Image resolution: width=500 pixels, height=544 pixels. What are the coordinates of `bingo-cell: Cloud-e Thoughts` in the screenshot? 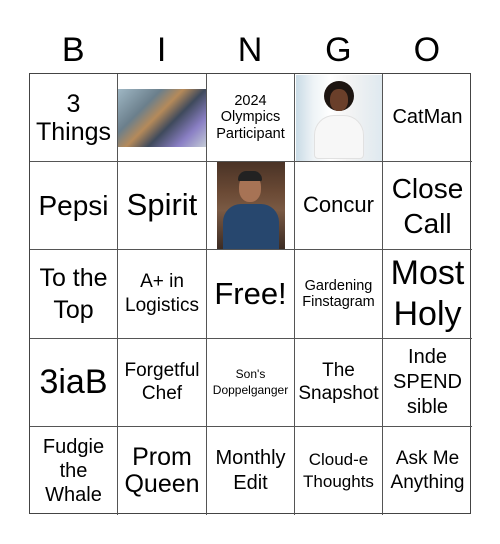 It's located at (339, 471).